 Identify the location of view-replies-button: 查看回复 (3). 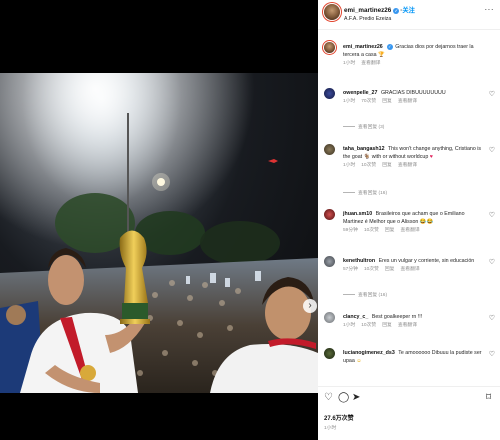
(363, 126).